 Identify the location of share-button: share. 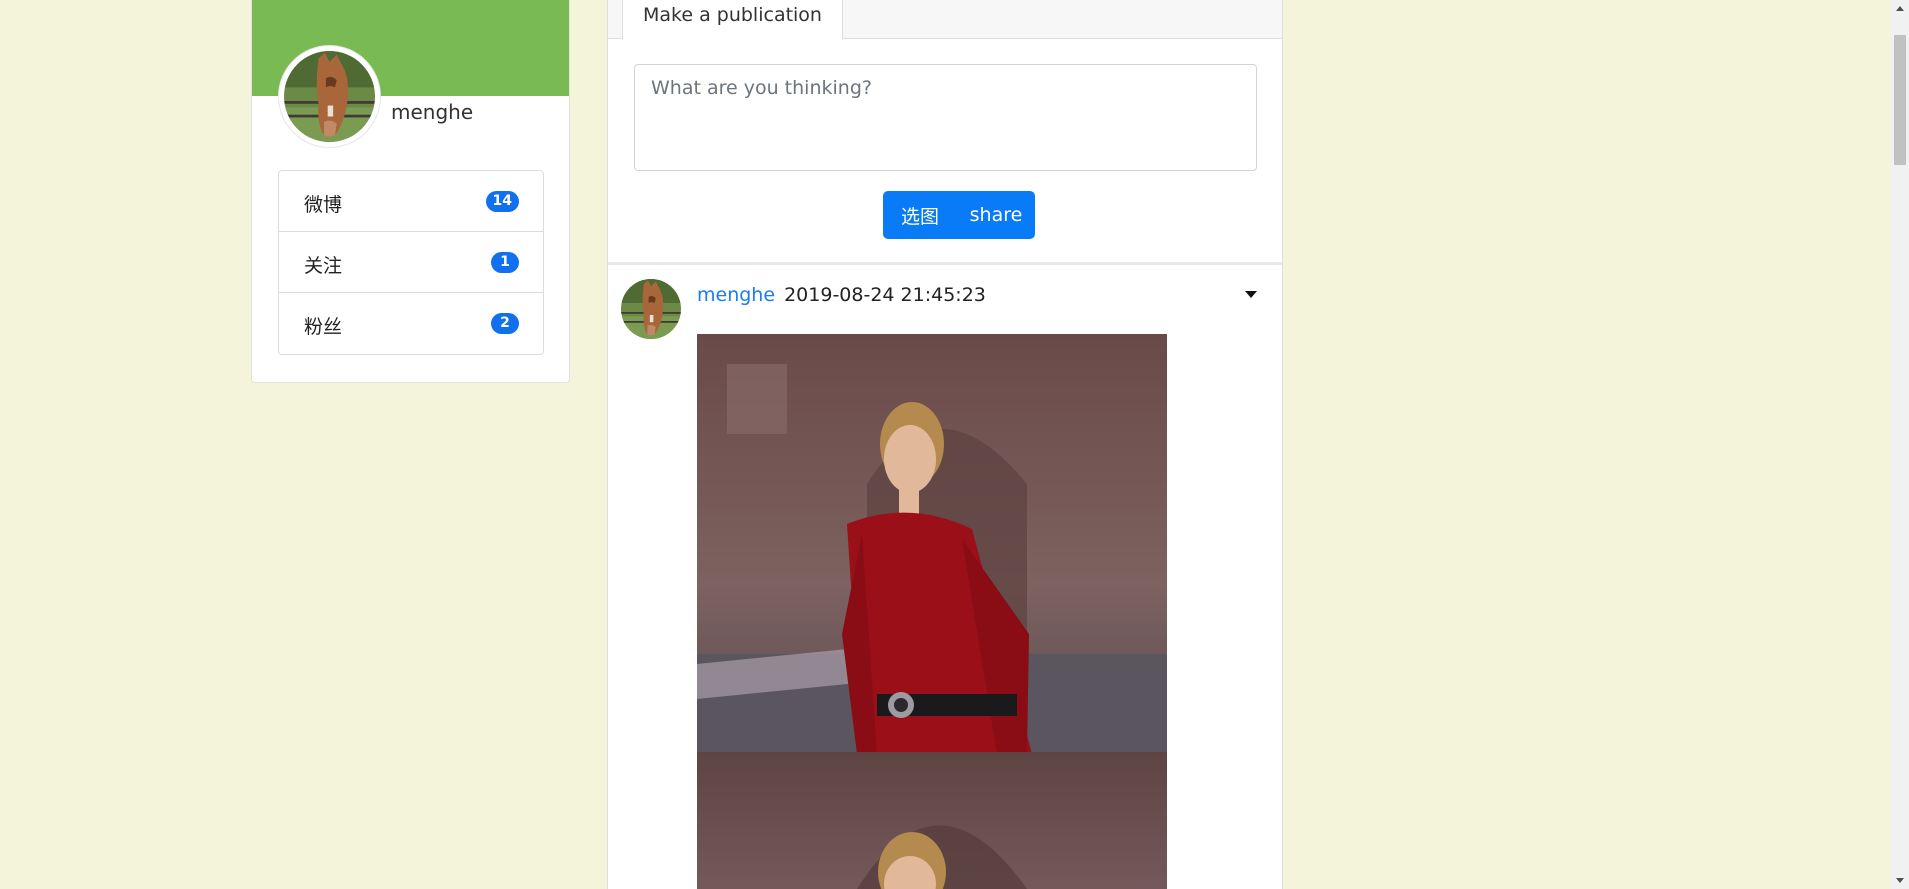
(996, 215).